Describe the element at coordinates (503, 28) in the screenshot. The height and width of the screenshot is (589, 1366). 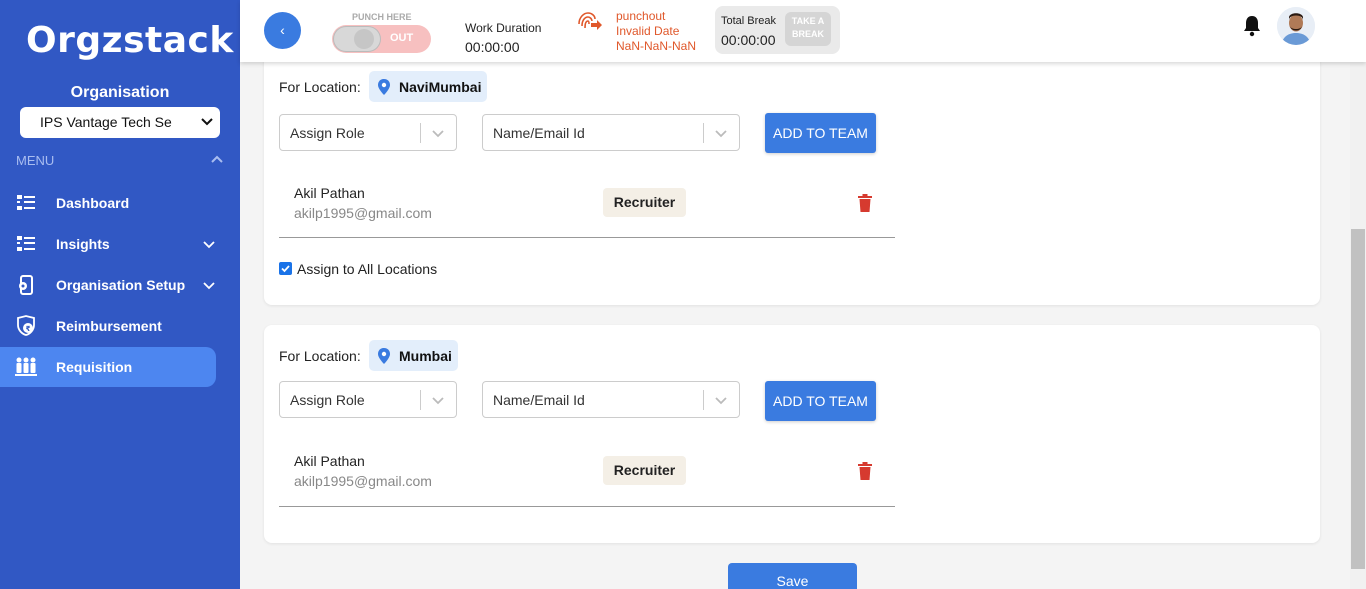
I see `work-duration-label: Work Duration` at that location.